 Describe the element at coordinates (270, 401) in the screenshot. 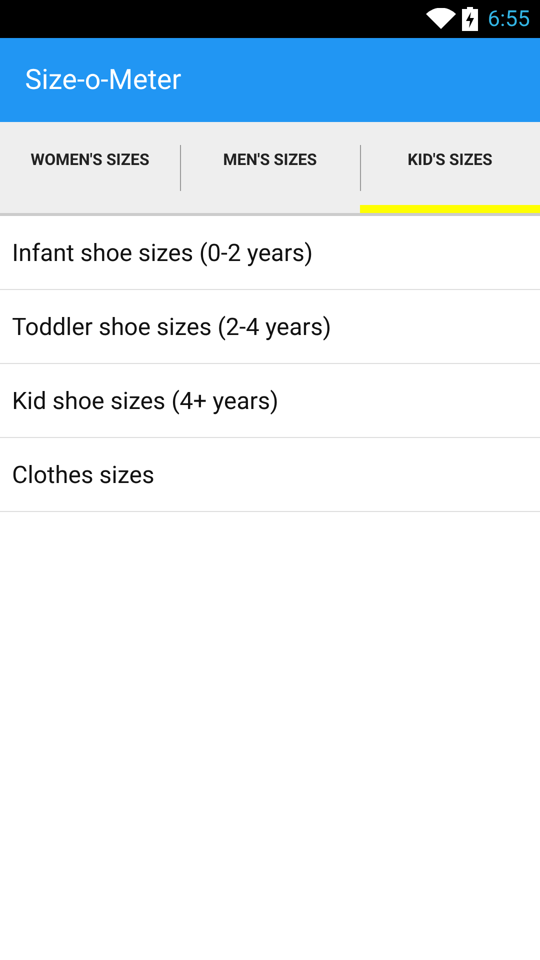

I see `list-item: Kid shoe sizes (4+ years)` at that location.